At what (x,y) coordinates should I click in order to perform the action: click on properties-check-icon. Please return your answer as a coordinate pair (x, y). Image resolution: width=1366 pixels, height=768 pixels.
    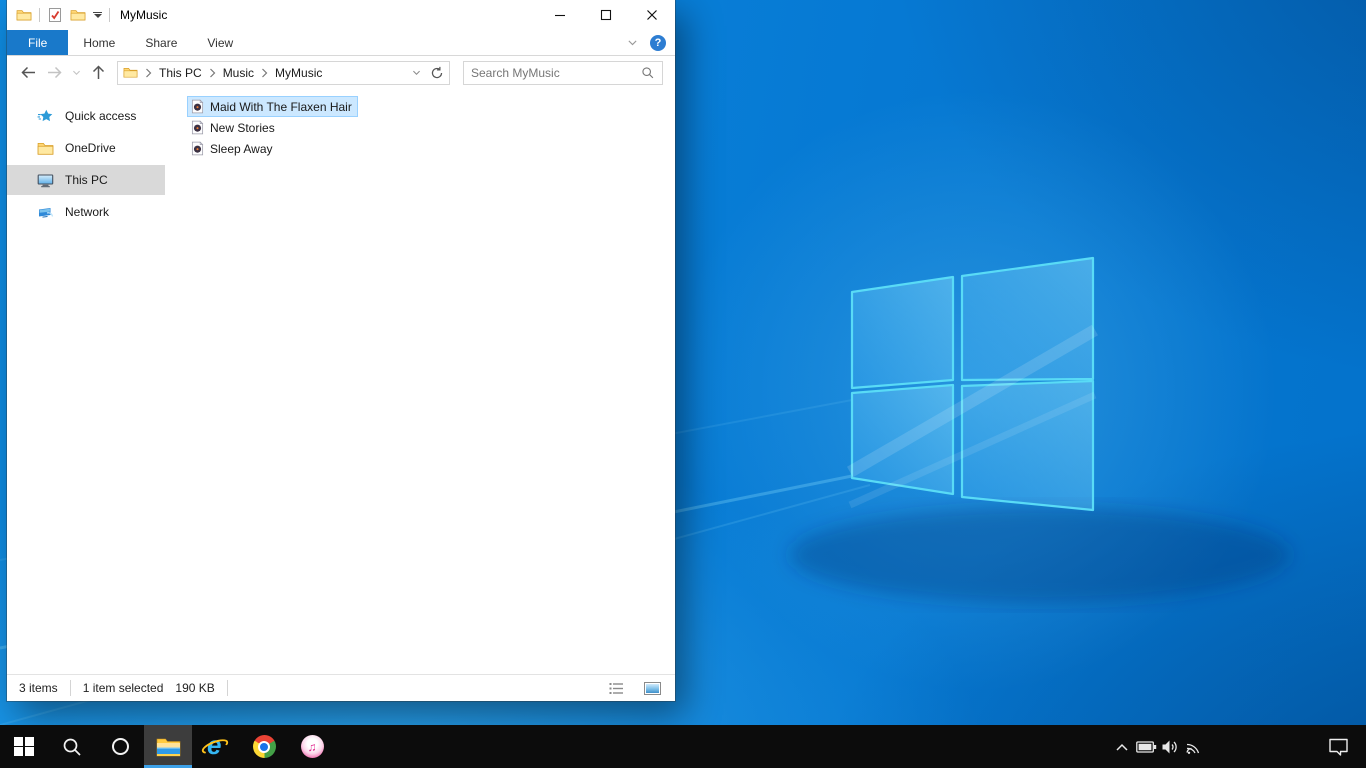
    Looking at the image, I should click on (55, 15).